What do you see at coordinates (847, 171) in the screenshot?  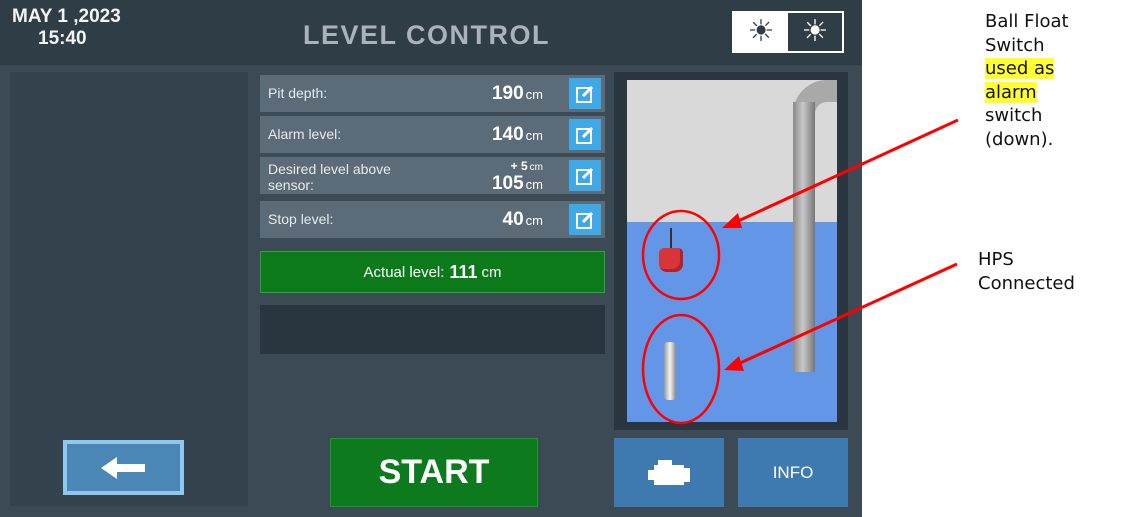 I see `float-arrow-line` at bounding box center [847, 171].